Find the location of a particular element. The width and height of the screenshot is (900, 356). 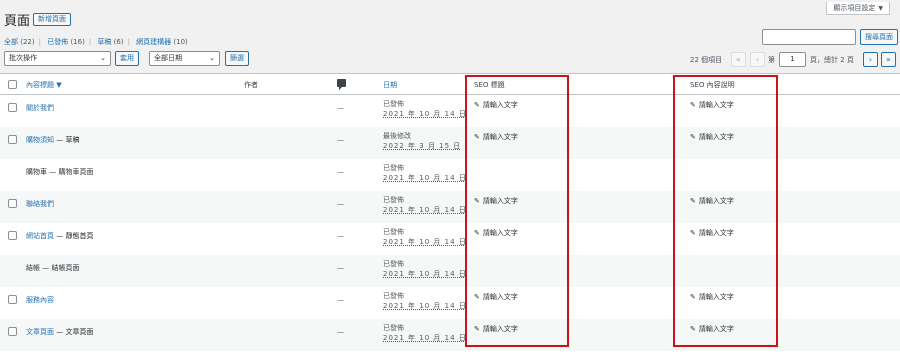

filter-builder-label: 網頁建構器 is located at coordinates (154, 42).